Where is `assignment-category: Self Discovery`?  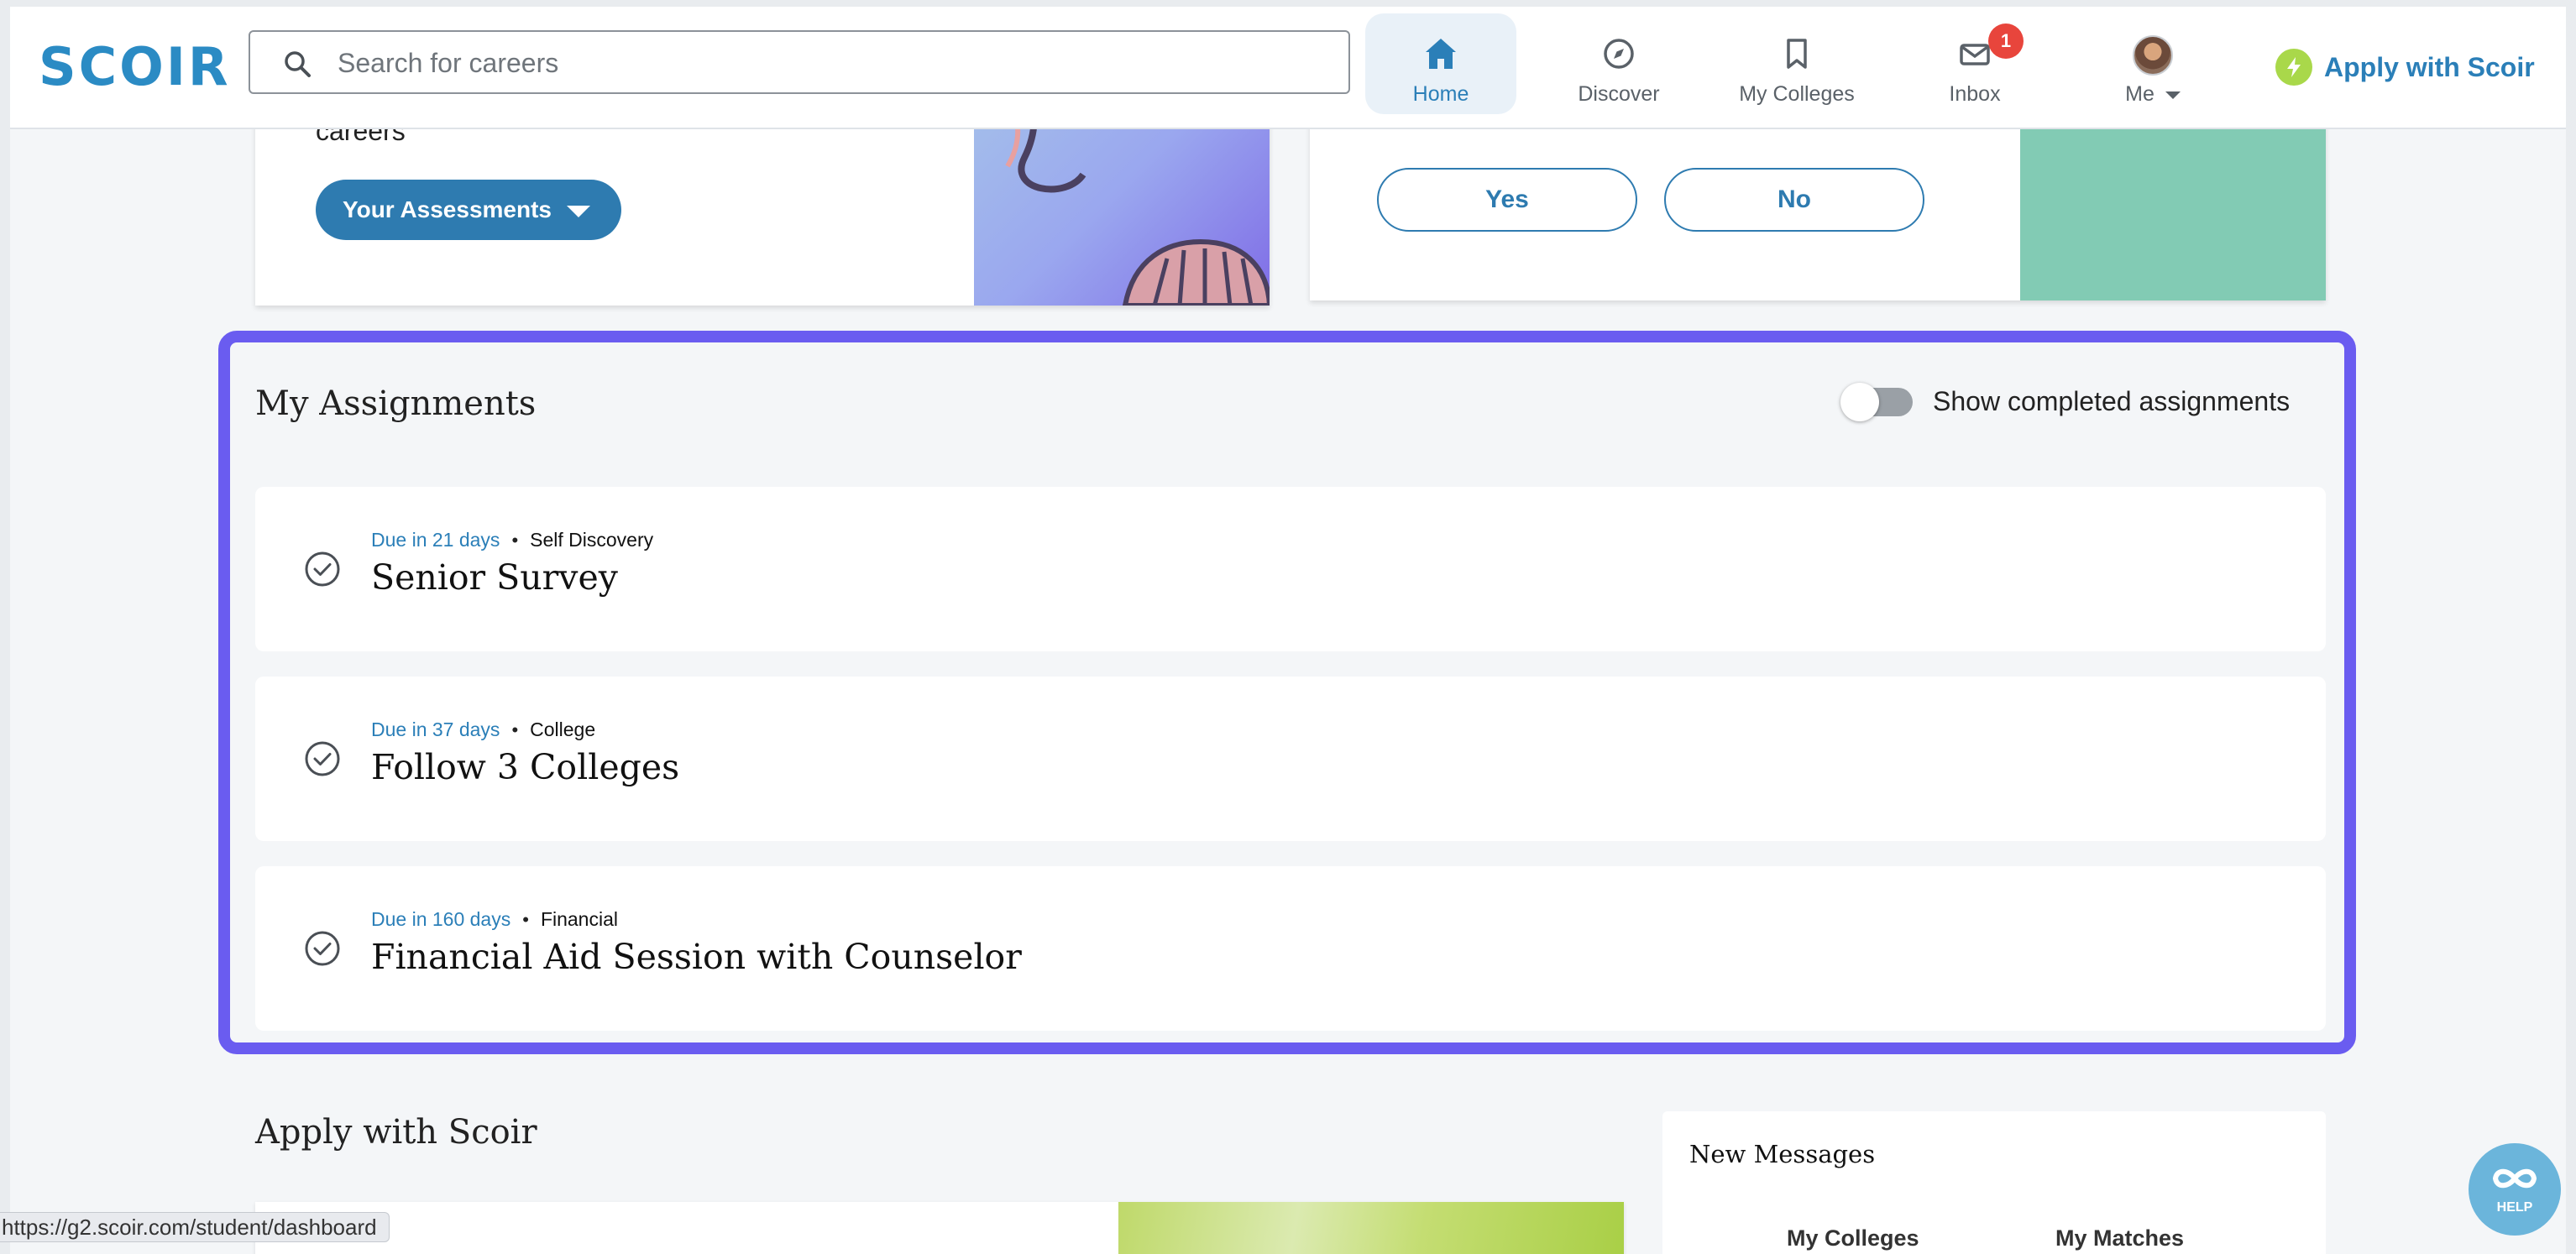
assignment-category: Self Discovery is located at coordinates (592, 540).